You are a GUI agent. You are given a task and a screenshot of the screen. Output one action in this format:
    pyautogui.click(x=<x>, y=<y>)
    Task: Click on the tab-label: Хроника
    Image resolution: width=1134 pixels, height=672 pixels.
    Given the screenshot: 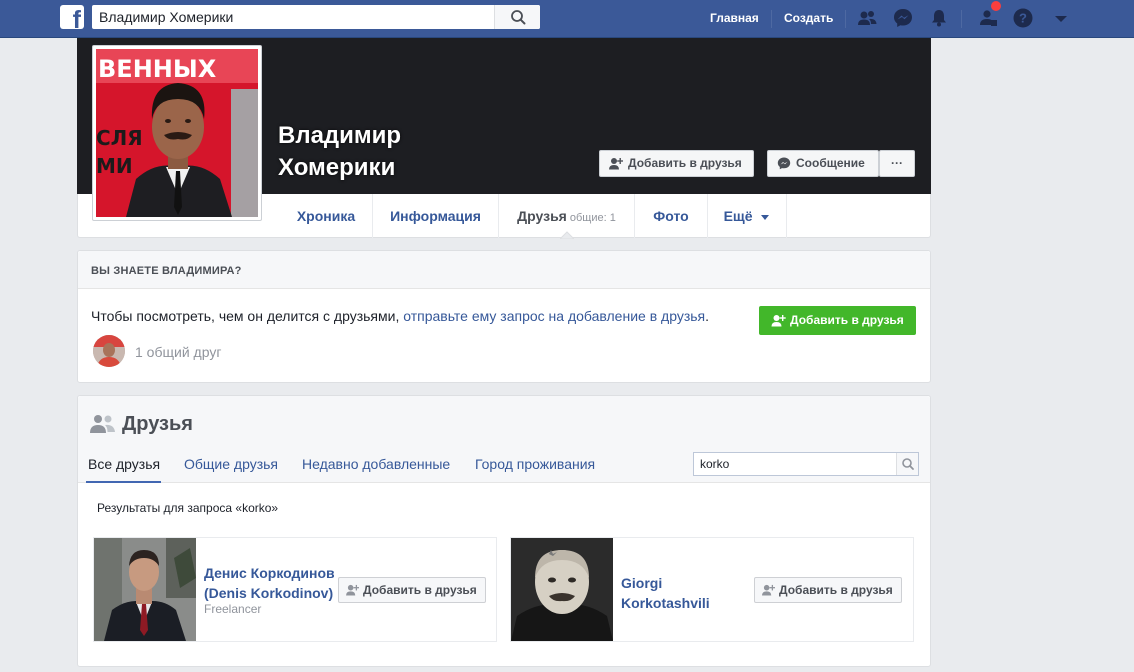 What is the action you would take?
    pyautogui.click(x=326, y=216)
    